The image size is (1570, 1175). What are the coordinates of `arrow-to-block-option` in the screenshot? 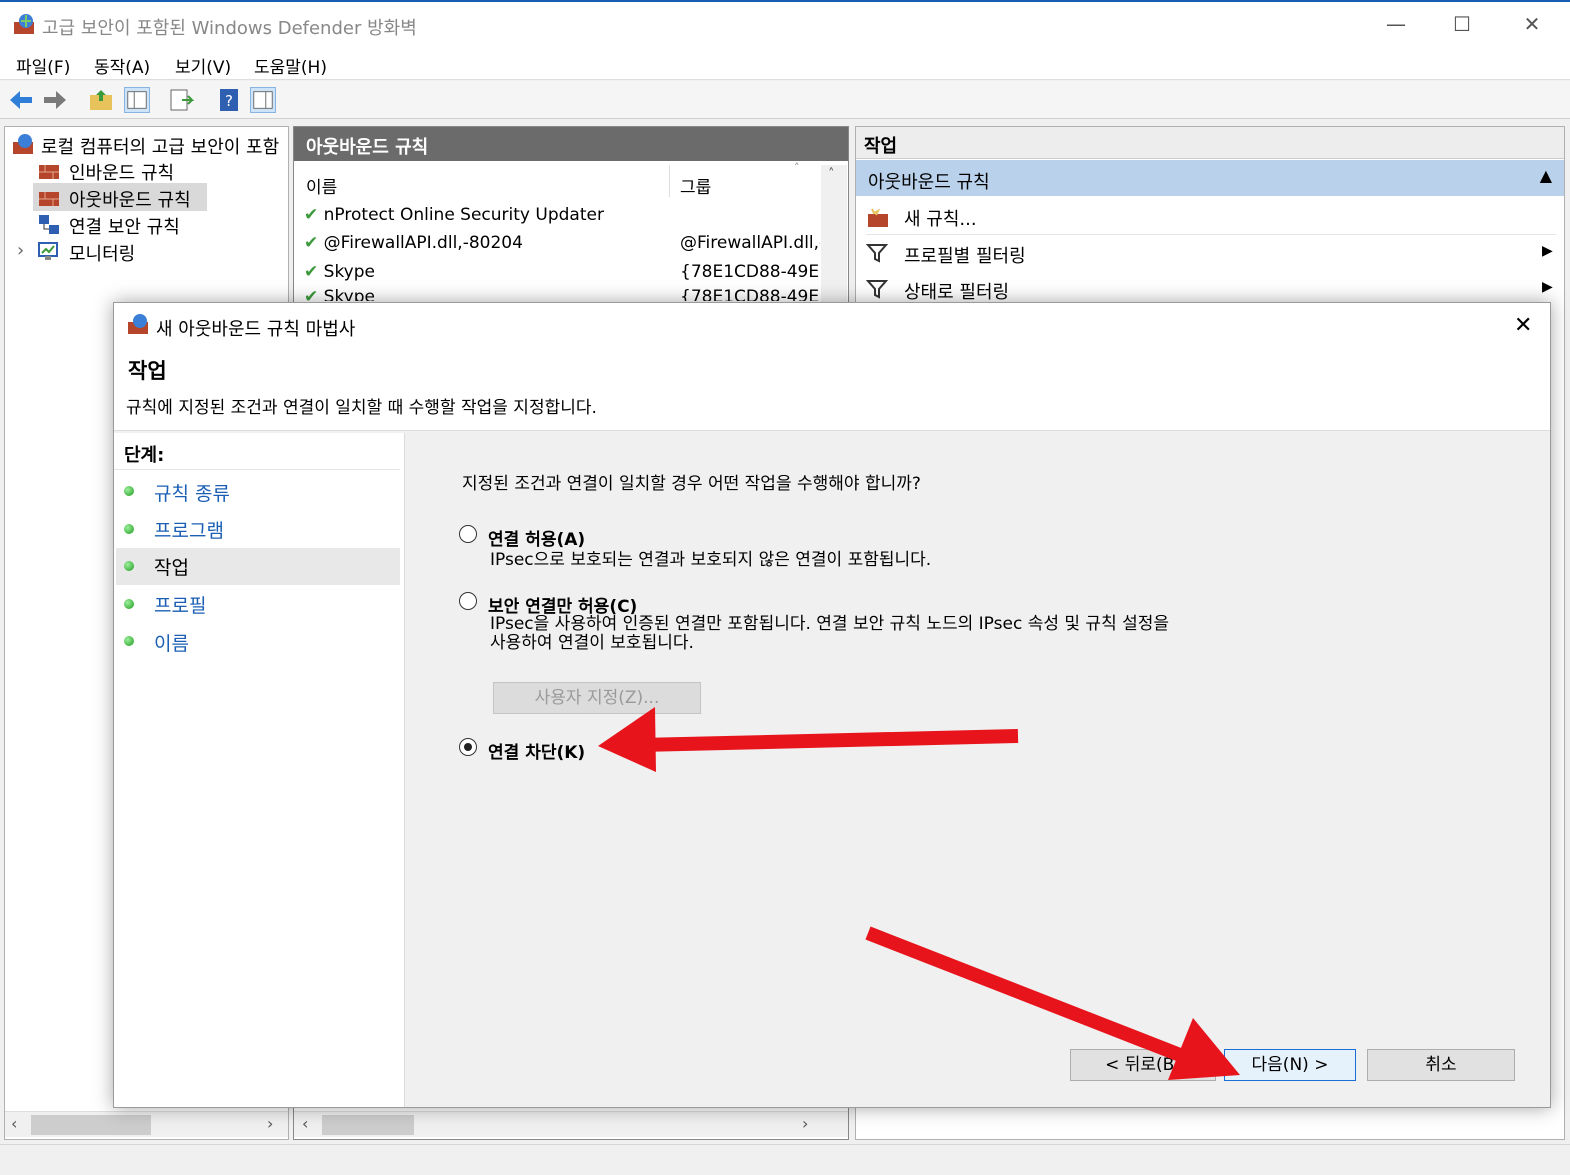 It's located at (808, 739).